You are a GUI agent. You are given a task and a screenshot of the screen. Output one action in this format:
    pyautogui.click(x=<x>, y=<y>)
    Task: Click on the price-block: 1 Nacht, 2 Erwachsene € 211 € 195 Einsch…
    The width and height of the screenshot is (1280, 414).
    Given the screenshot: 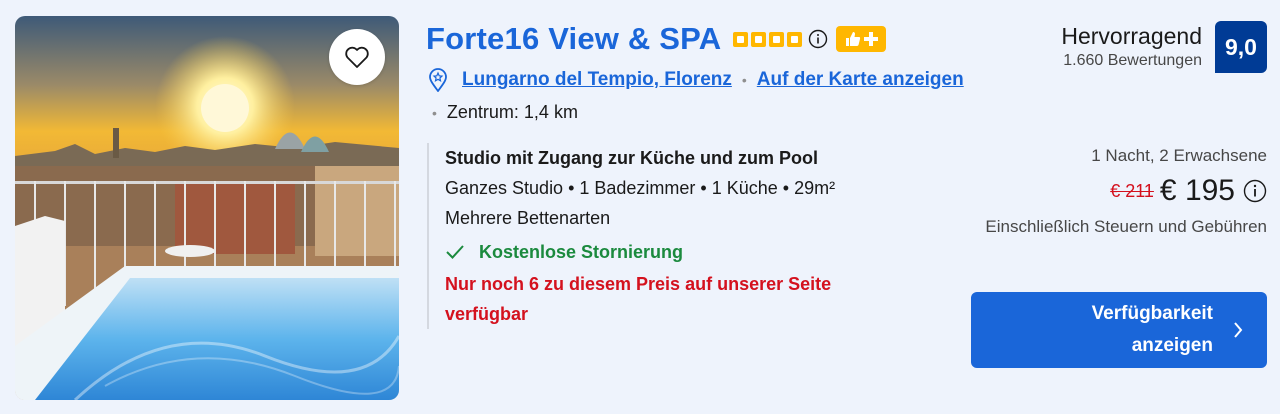 What is the action you would take?
    pyautogui.click(x=1117, y=192)
    